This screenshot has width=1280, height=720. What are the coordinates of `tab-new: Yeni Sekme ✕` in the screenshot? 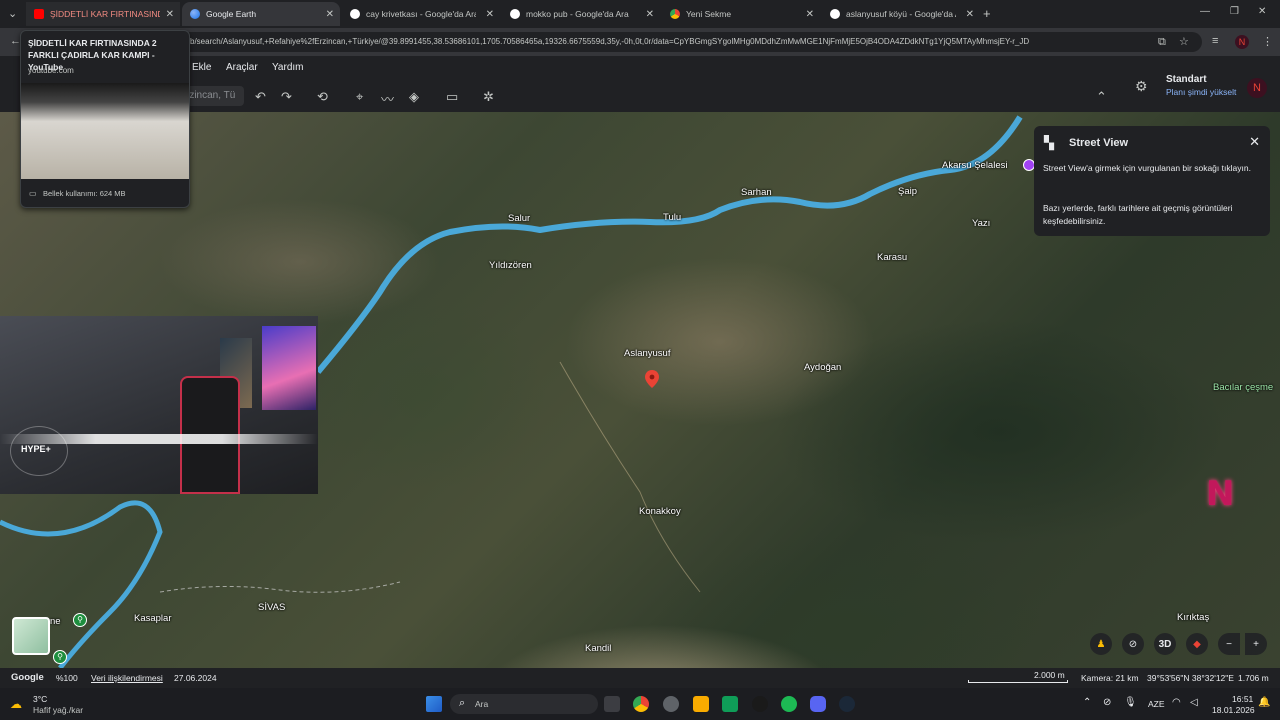 It's located at (741, 14).